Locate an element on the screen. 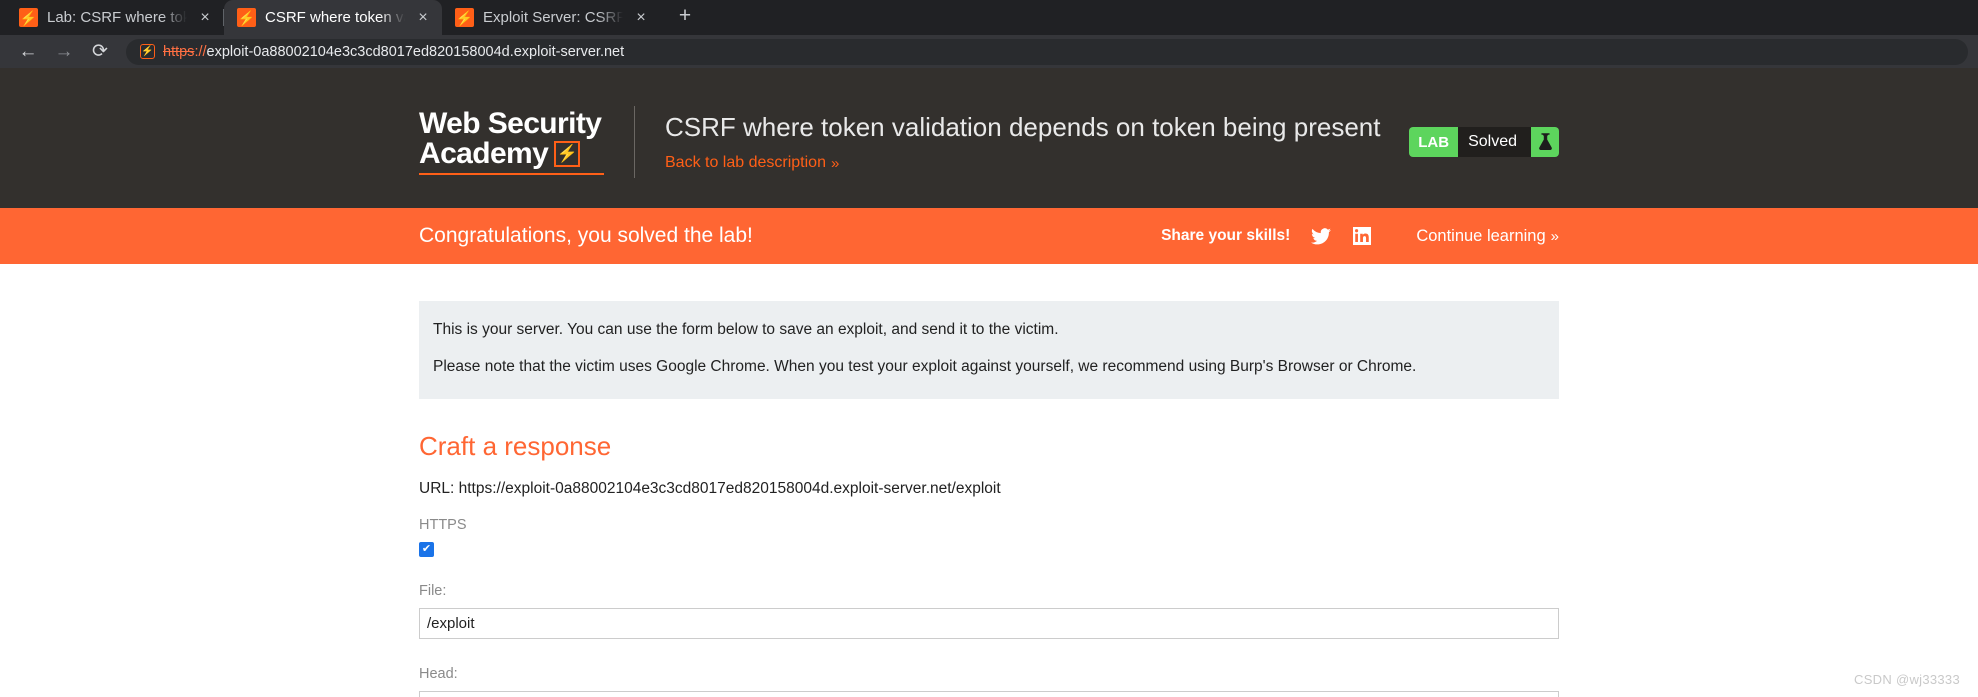 This screenshot has width=1978, height=697. logo-underline is located at coordinates (511, 174).